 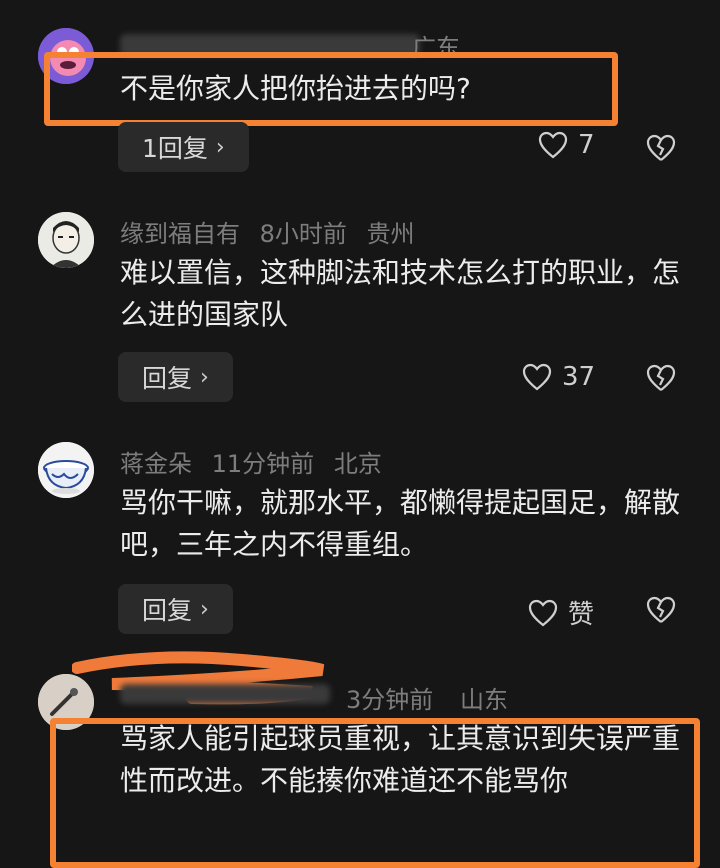 I want to click on like-button: 7, so click(x=566, y=145).